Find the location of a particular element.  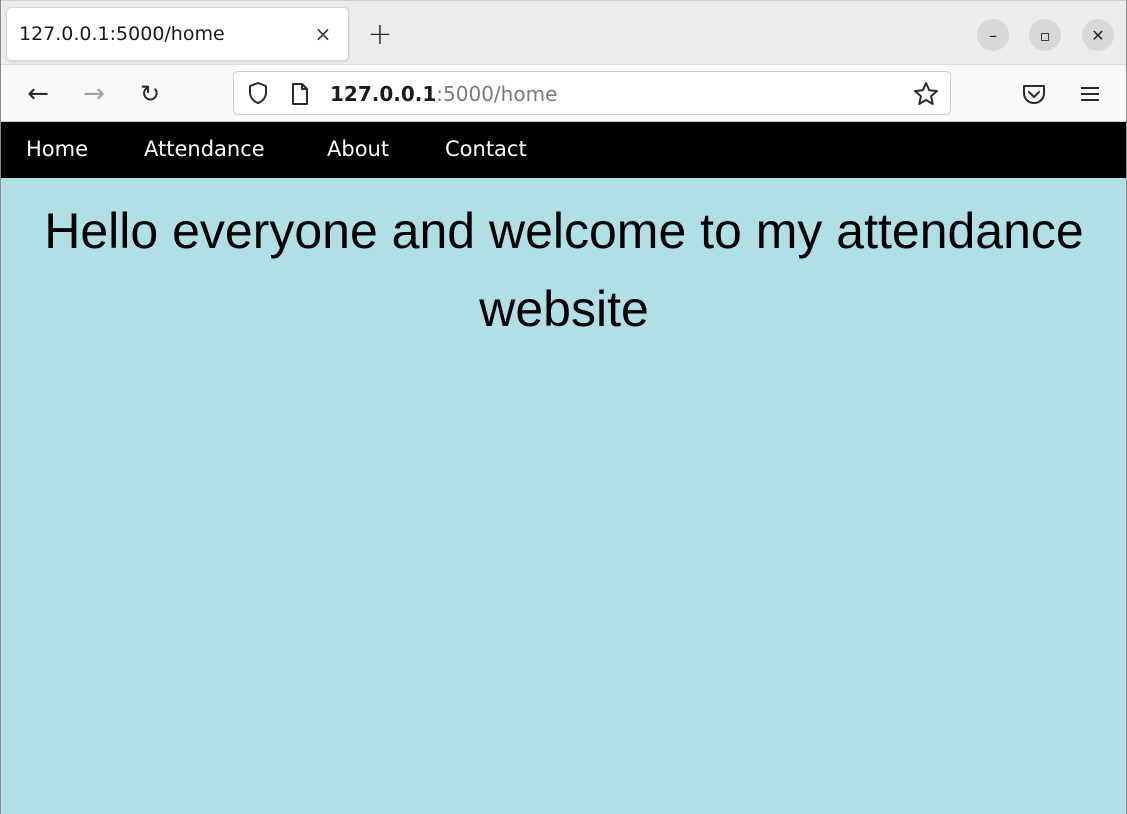

tab-home: 127.0.0.1:5000/home × is located at coordinates (177, 34).